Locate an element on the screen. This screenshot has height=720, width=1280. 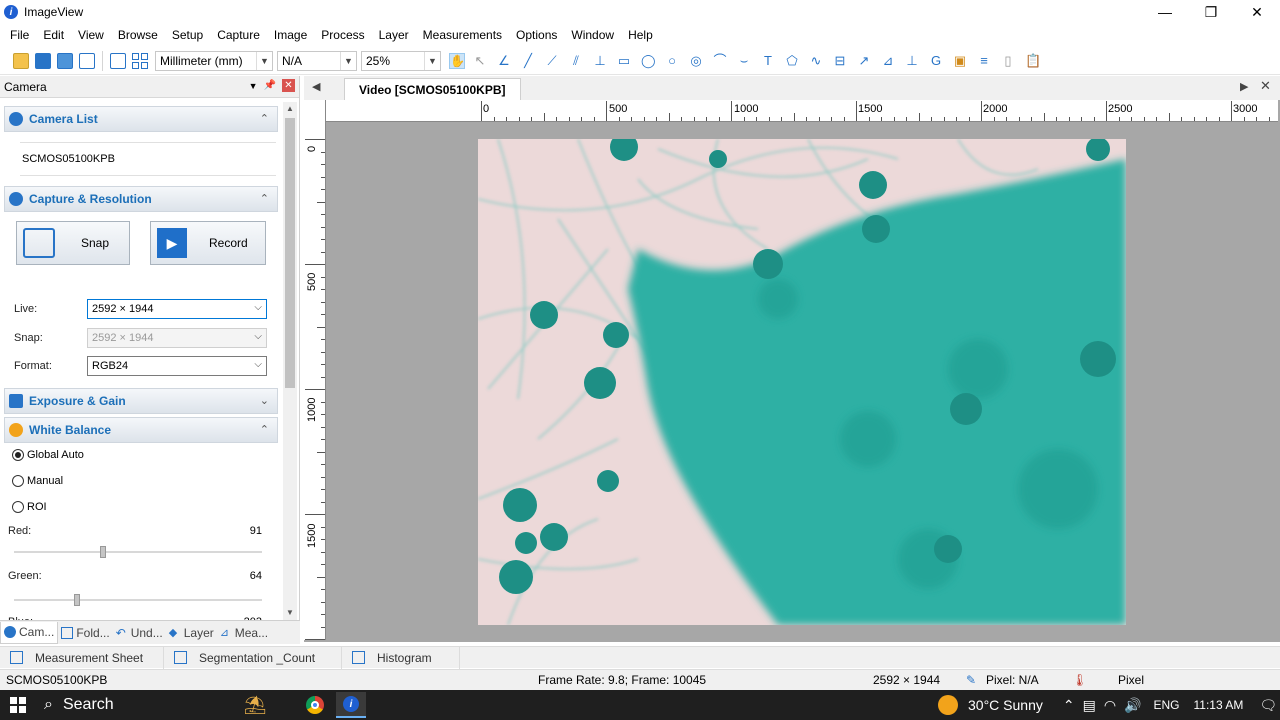
menu-process: Process is located at coordinates (342, 35).